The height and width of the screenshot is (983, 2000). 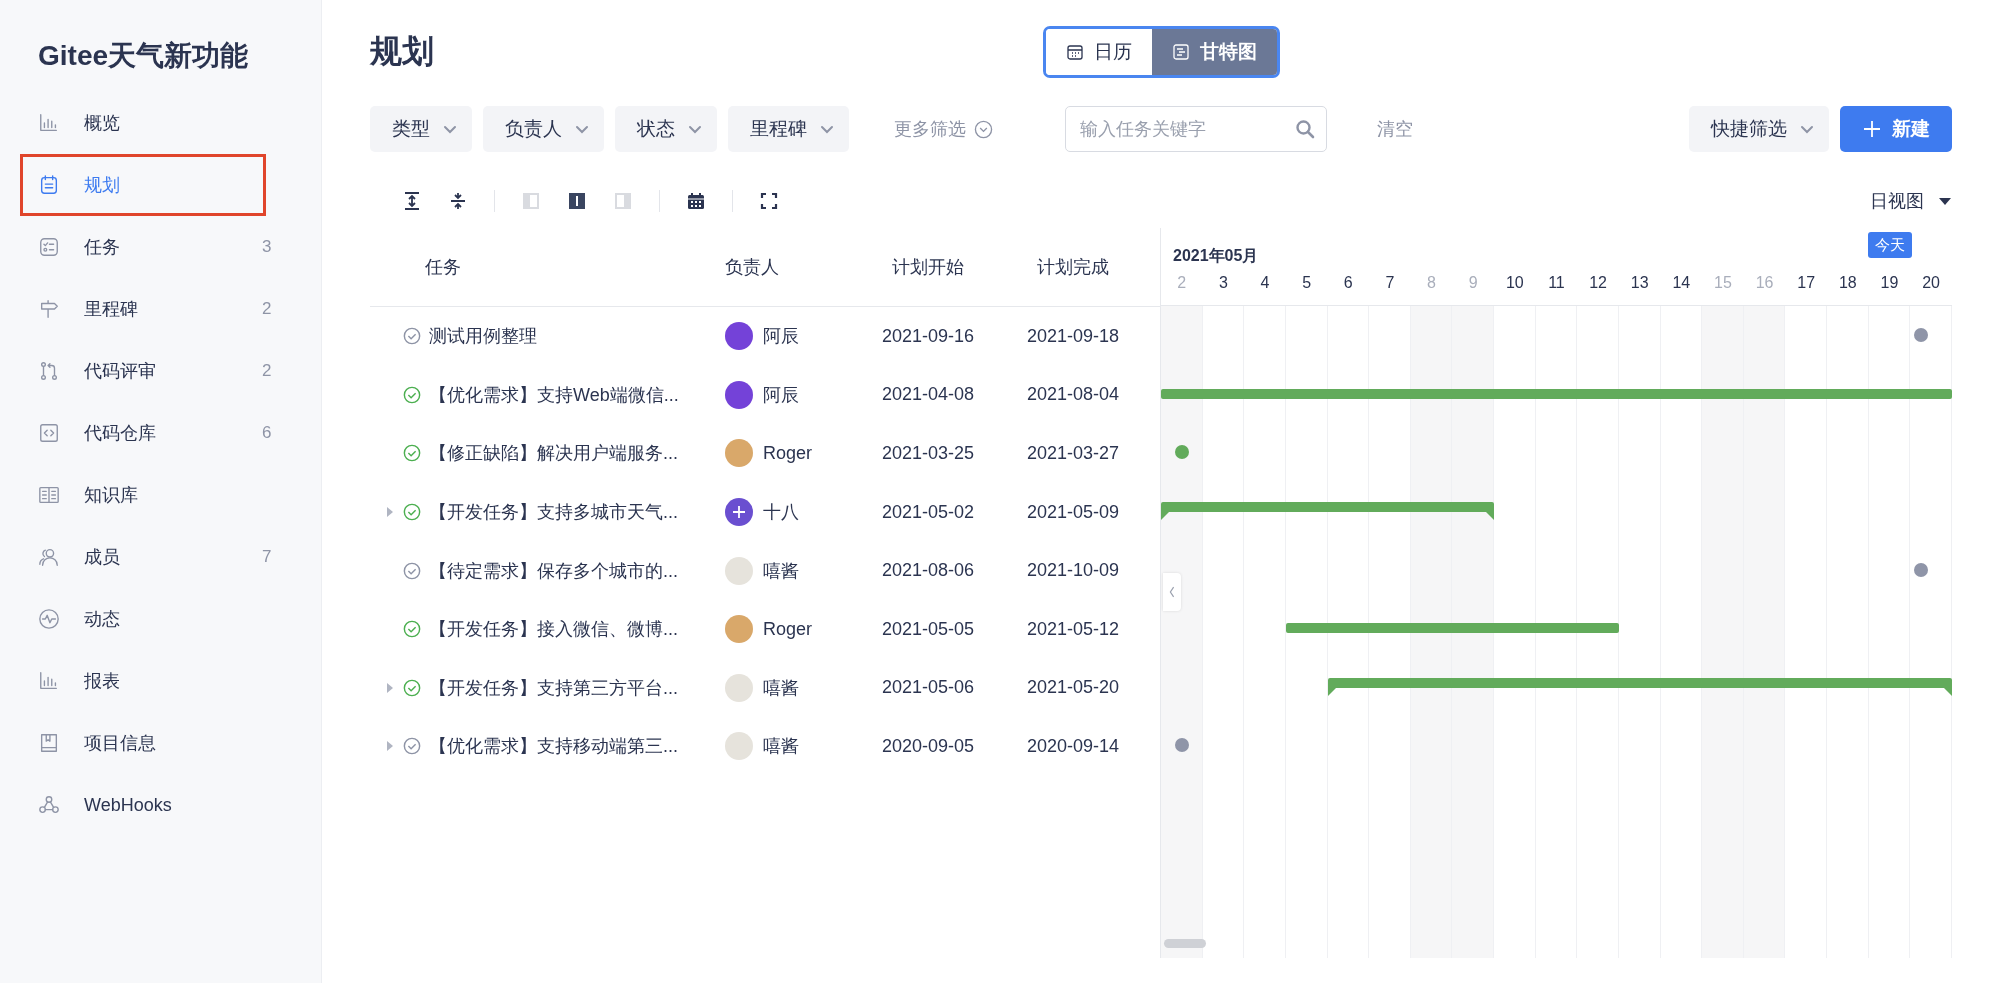 What do you see at coordinates (1723, 283) in the screenshot?
I see `day-label: 15` at bounding box center [1723, 283].